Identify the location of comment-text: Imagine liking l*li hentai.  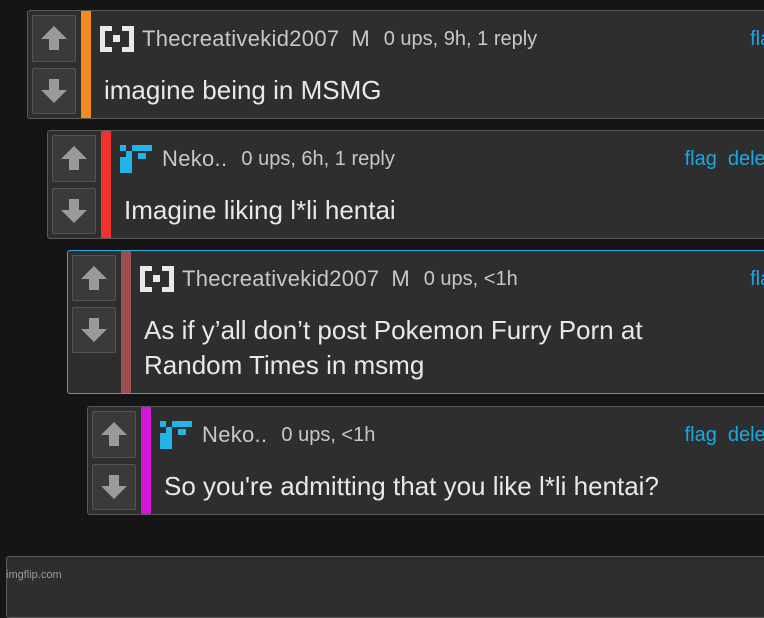
(260, 210).